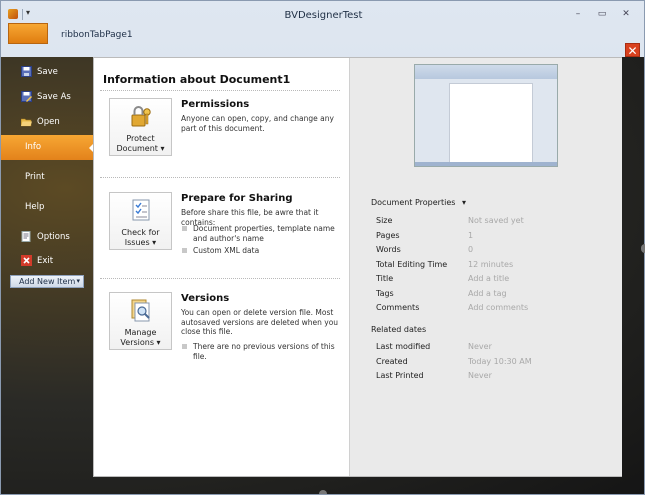 This screenshot has height=495, width=645. Describe the element at coordinates (632, 50) in the screenshot. I see `backstage-close-button: ✕` at that location.